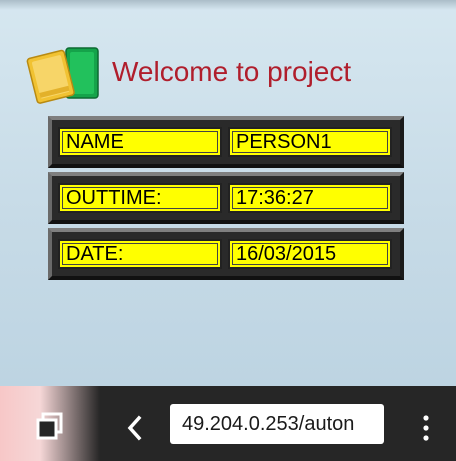 Image resolution: width=456 pixels, height=461 pixels. I want to click on overflow-menu-icon, so click(426, 428).